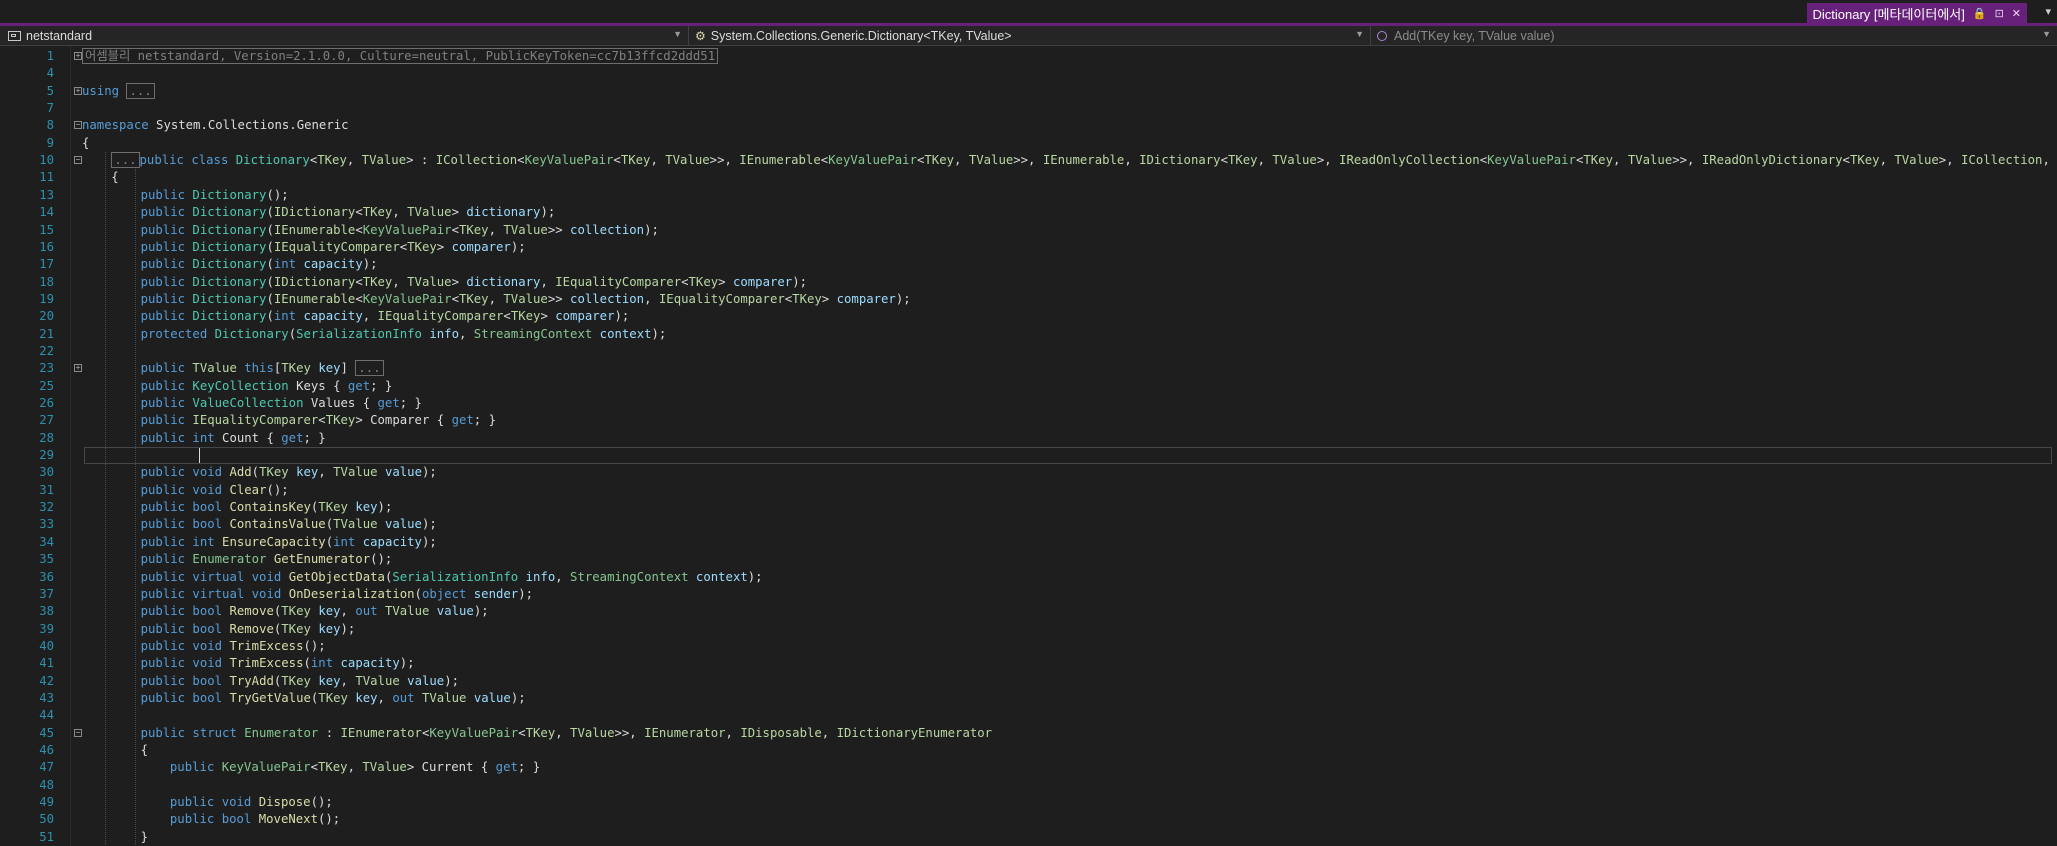  Describe the element at coordinates (700, 35) in the screenshot. I see `class-icon: ⚙` at that location.